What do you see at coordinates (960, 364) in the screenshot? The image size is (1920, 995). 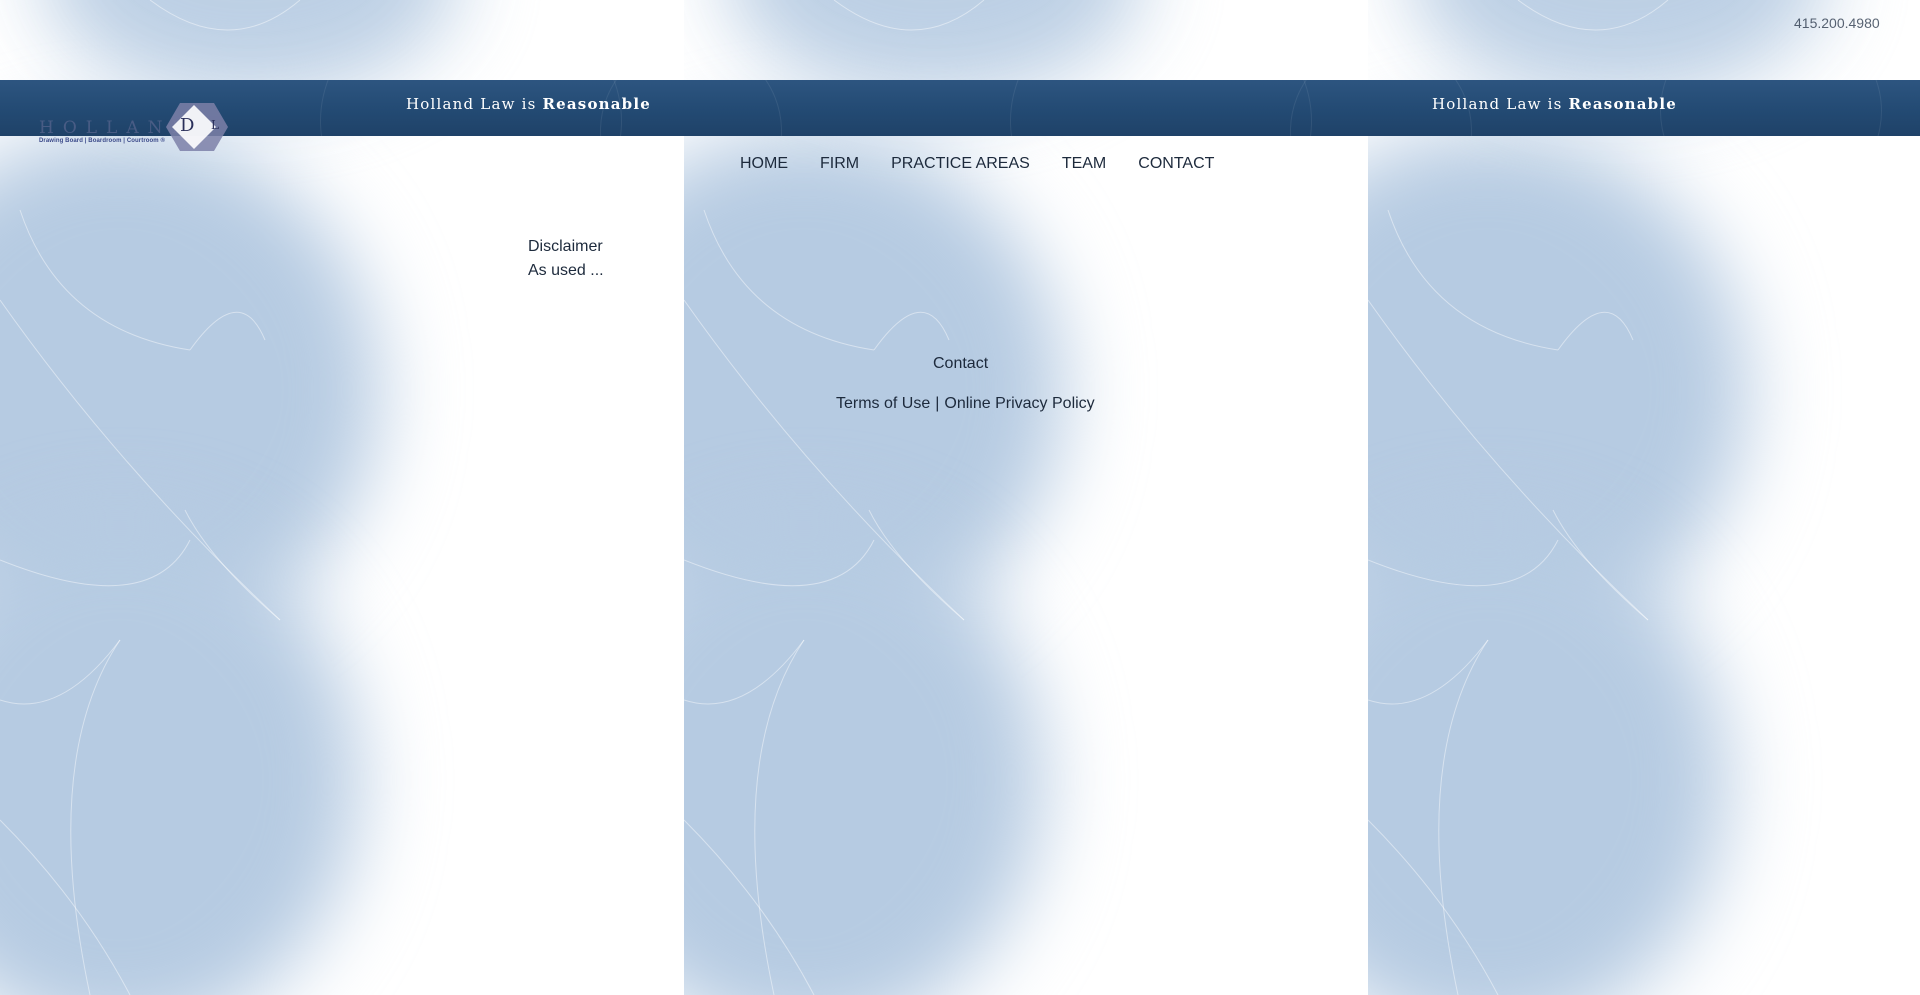 I see `footer-contact-link: Contact` at bounding box center [960, 364].